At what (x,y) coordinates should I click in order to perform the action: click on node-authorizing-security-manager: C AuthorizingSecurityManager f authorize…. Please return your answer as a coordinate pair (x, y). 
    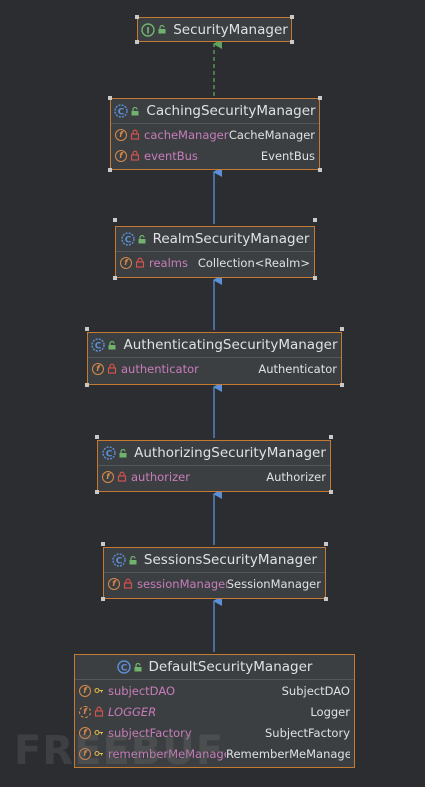
    Looking at the image, I should click on (214, 466).